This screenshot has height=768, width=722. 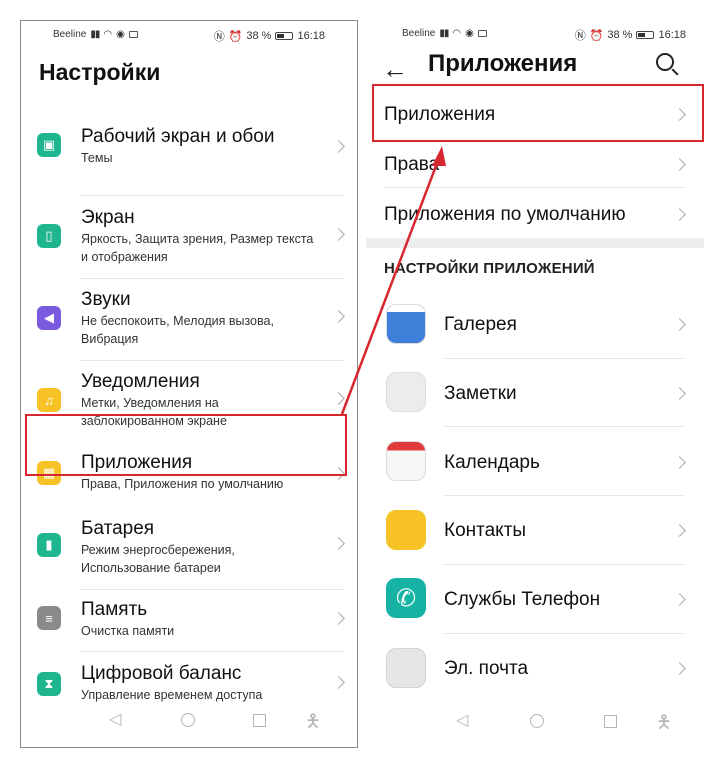 I want to click on pointer-arrow, so click(x=393, y=280).